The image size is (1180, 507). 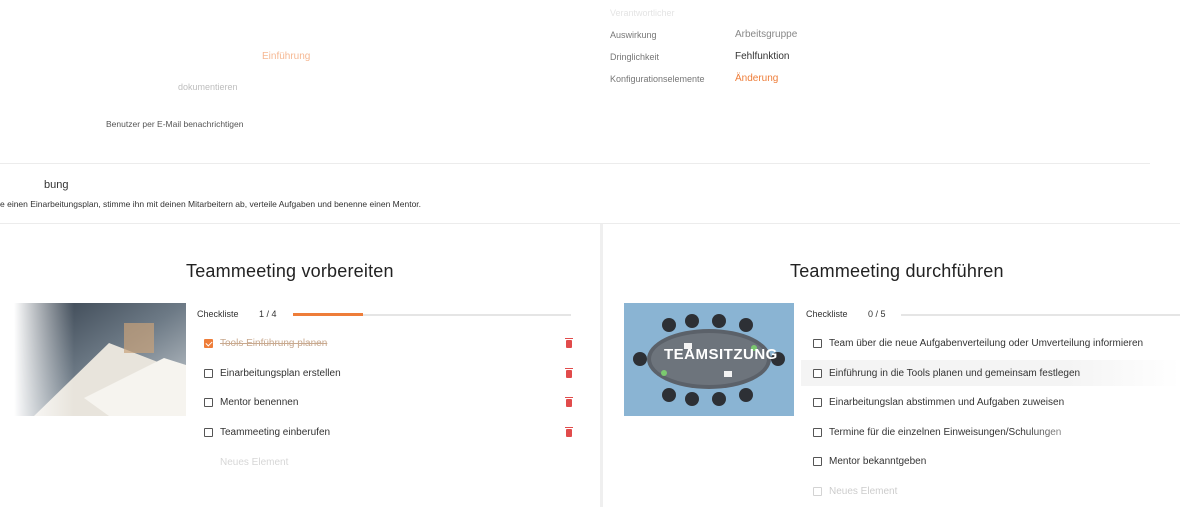 I want to click on task-link: Einführung, so click(x=286, y=56).